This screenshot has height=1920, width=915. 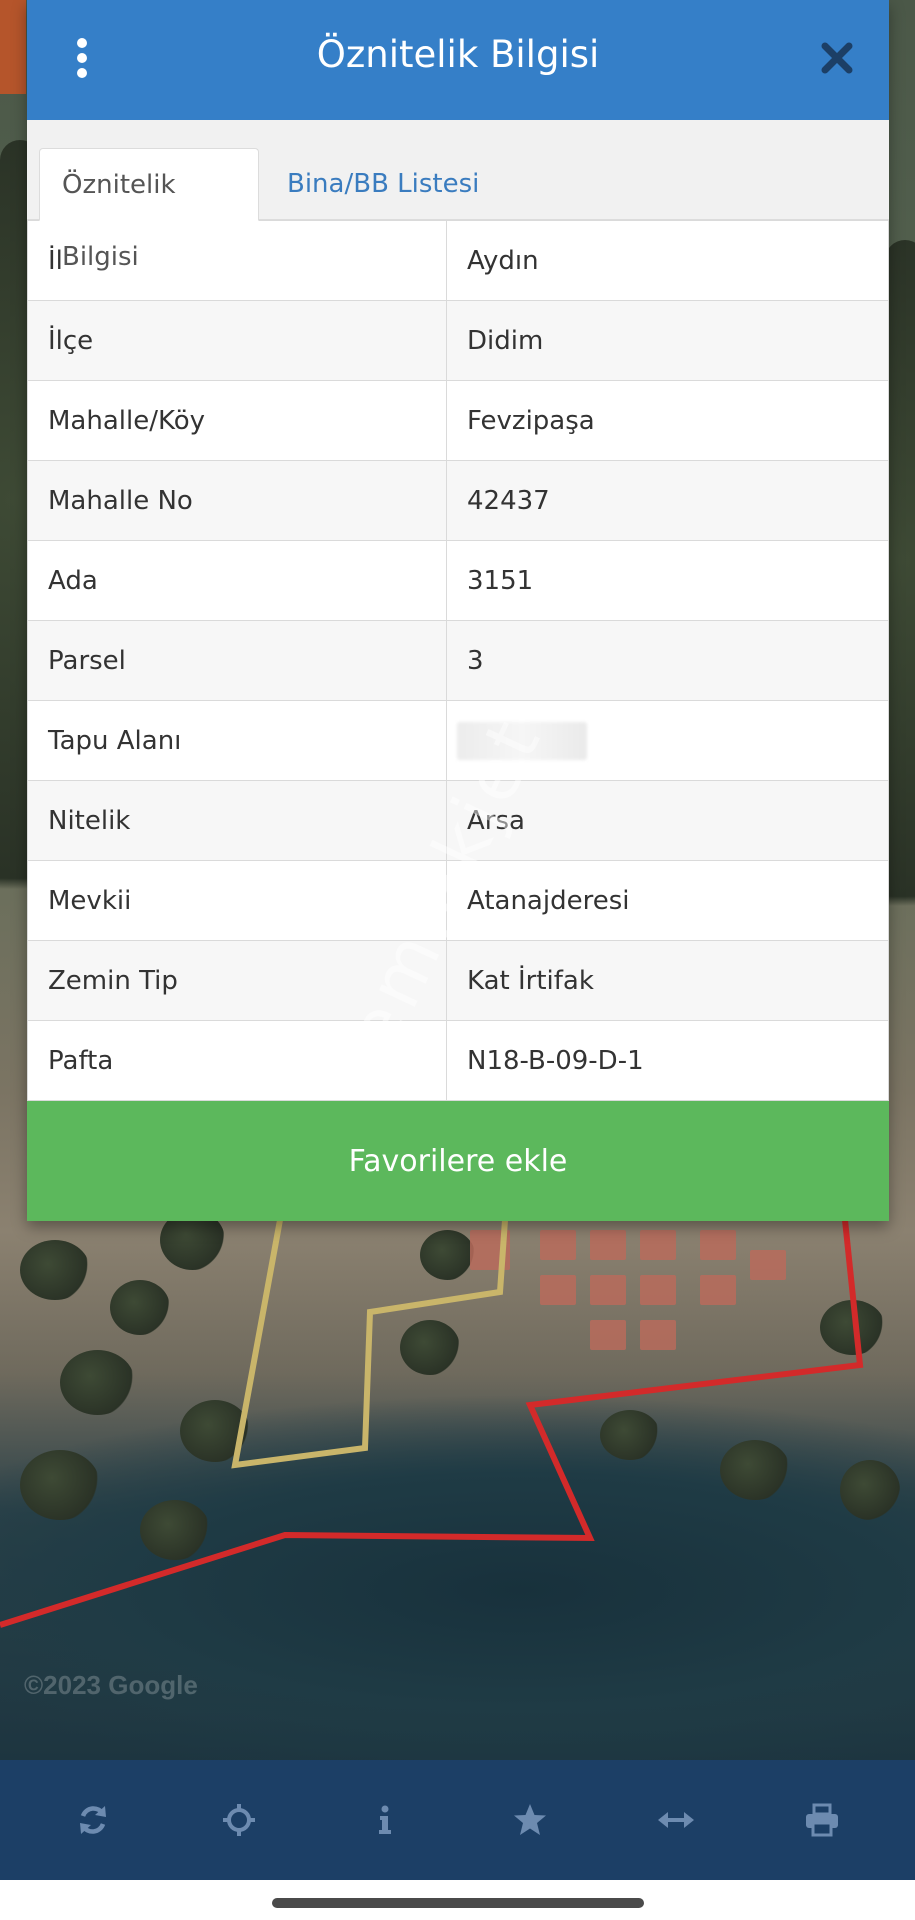 I want to click on favorites-button, so click(x=530, y=1820).